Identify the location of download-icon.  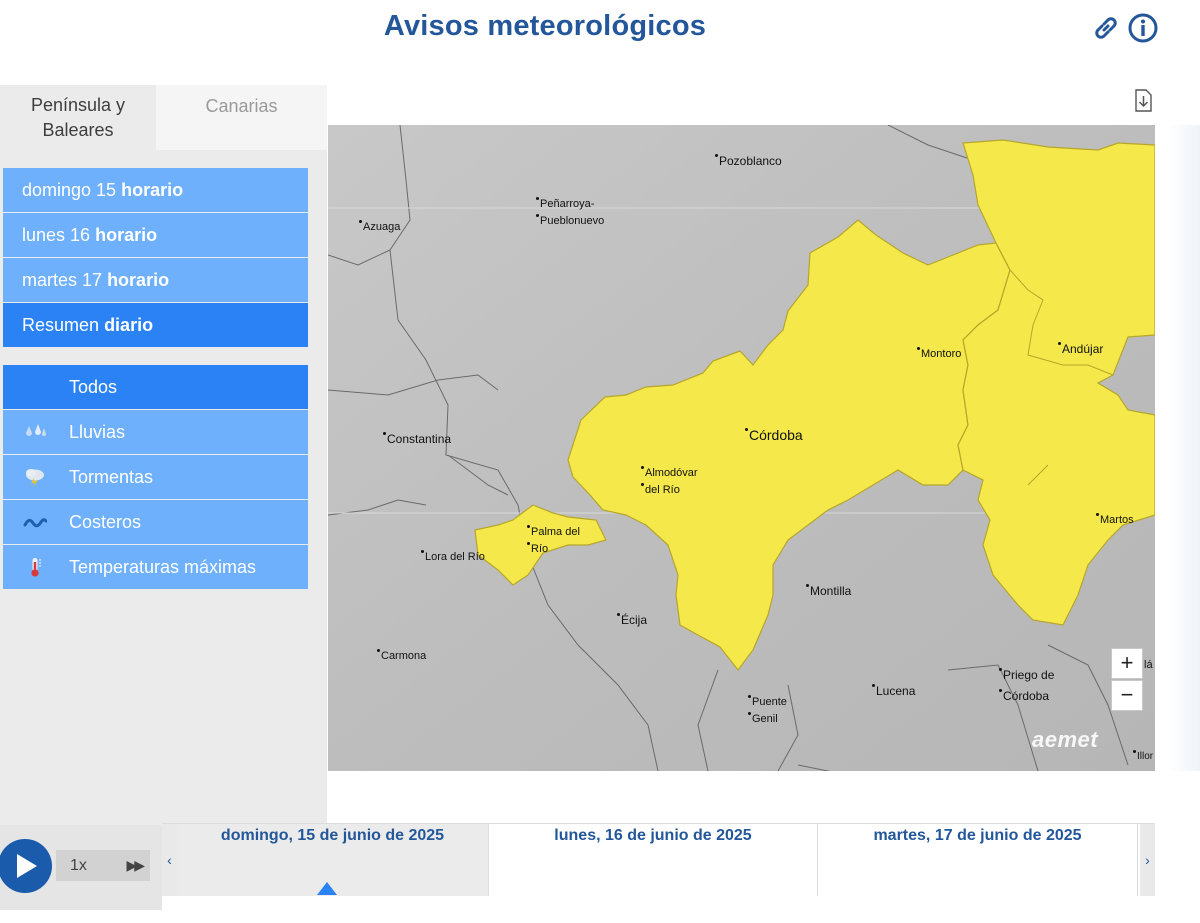
(1143, 100).